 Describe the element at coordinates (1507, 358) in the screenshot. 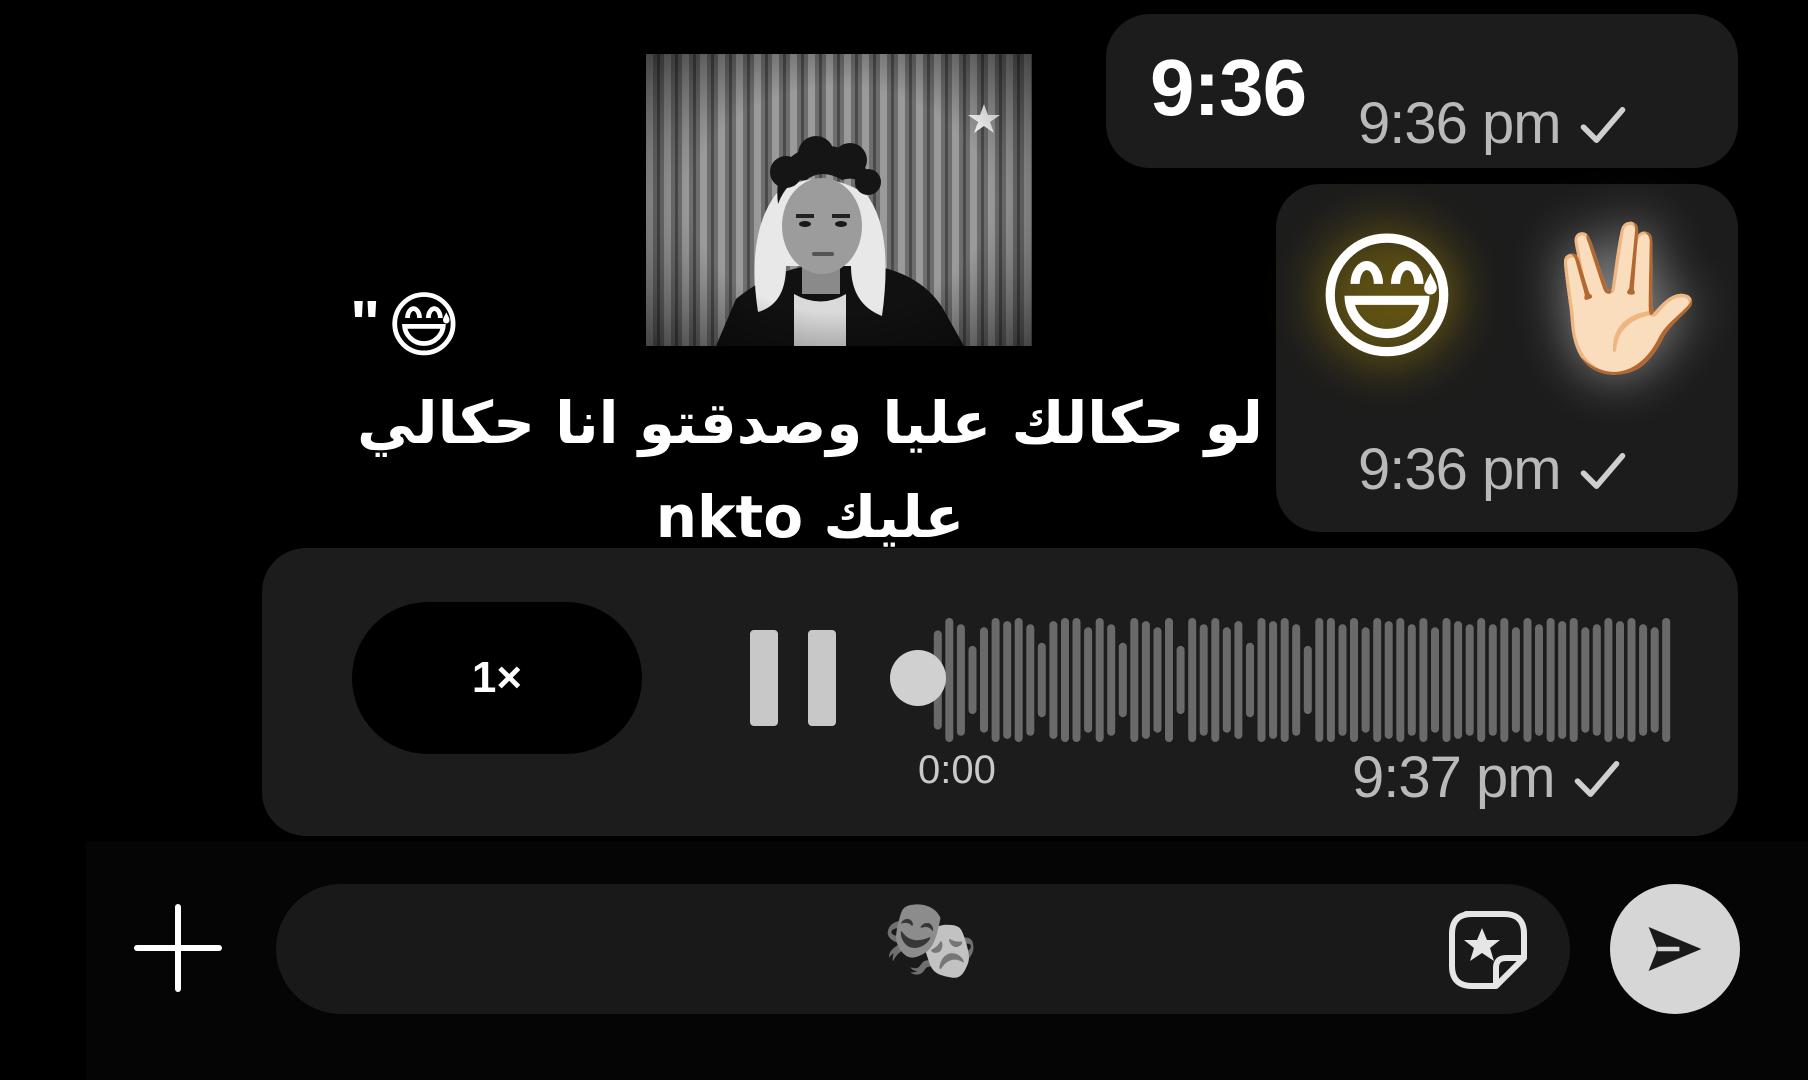

I see `message-bubble-emoji: 😅 🖖🏻 9:36 pm` at that location.